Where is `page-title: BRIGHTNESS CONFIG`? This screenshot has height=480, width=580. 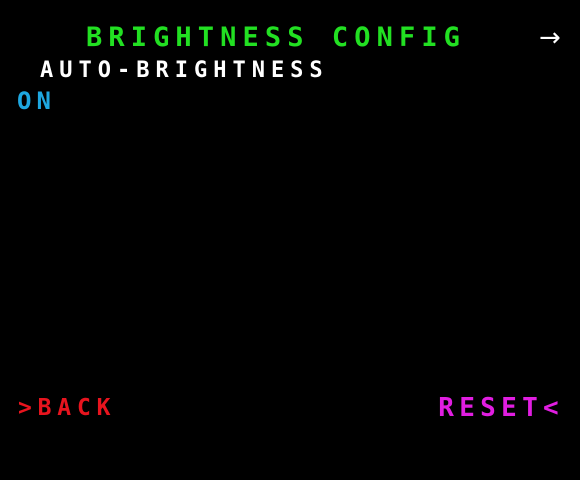 page-title: BRIGHTNESS CONFIG is located at coordinates (276, 37).